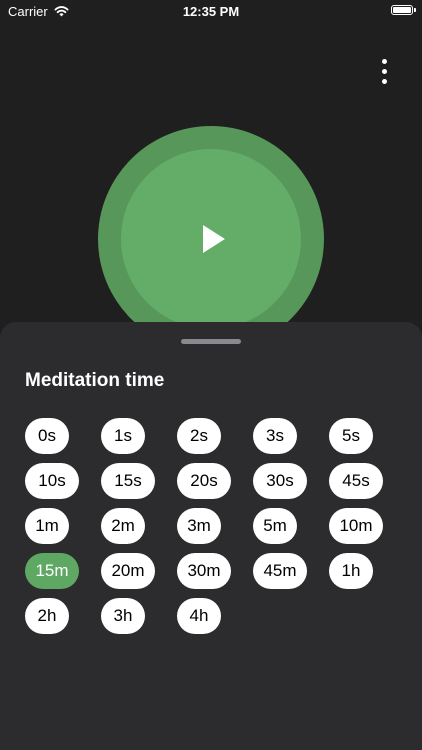  I want to click on more-options-button, so click(384, 71).